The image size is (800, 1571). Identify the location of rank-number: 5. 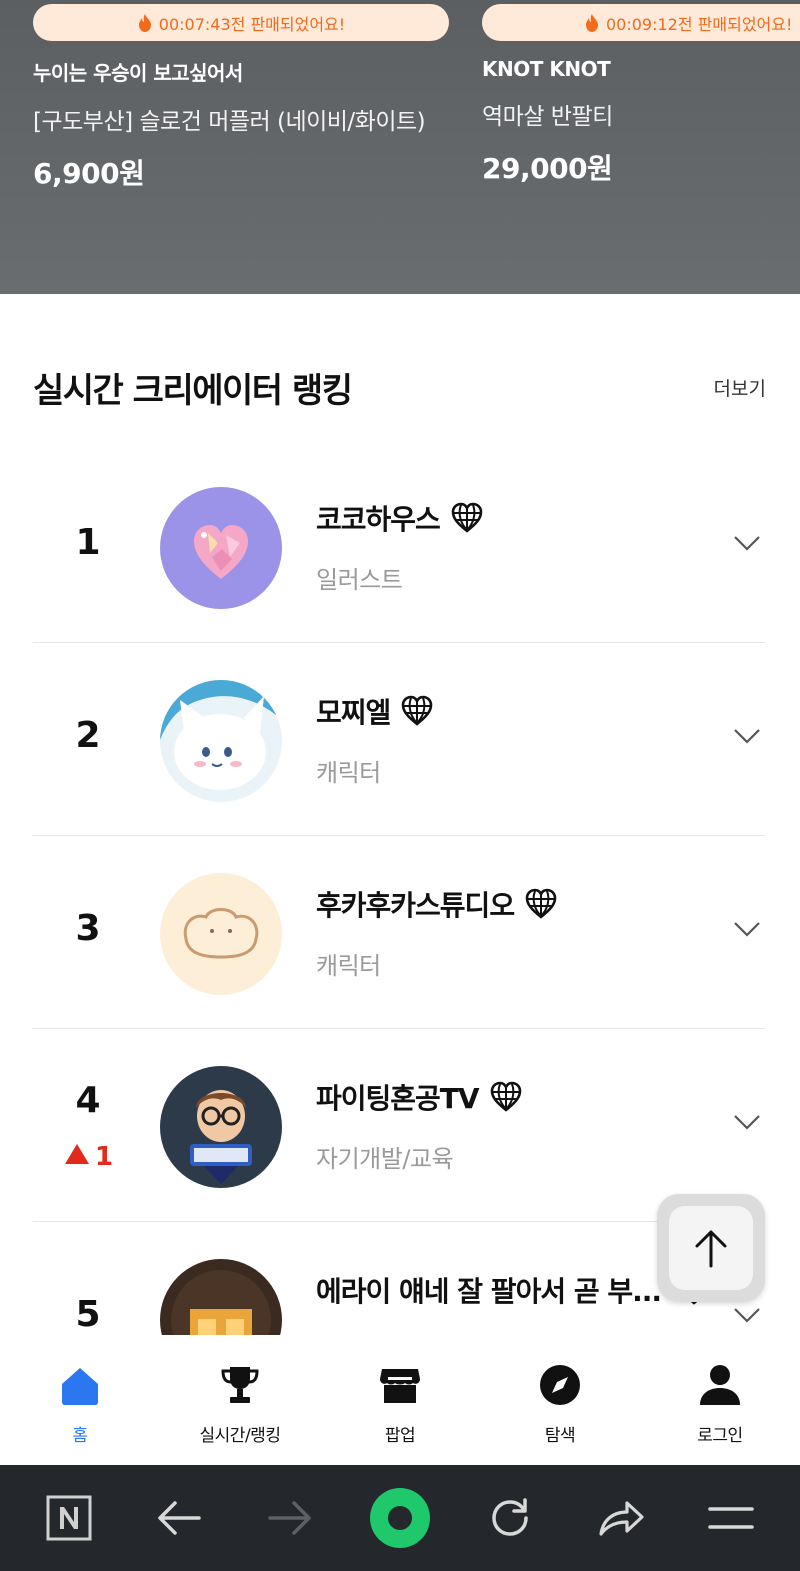
(88, 1314).